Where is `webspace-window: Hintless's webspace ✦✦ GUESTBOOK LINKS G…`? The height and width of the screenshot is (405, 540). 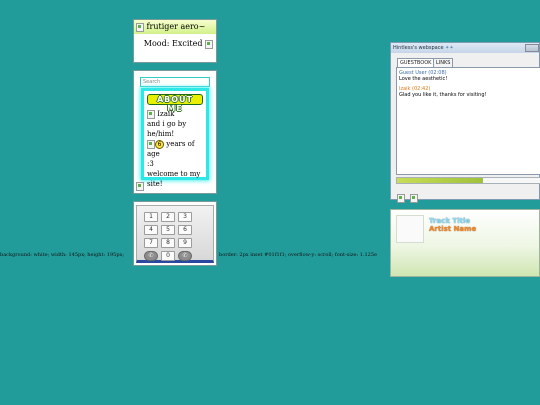
webspace-window: Hintless's webspace ✦✦ GUESTBOOK LINKS G… is located at coordinates (465, 122).